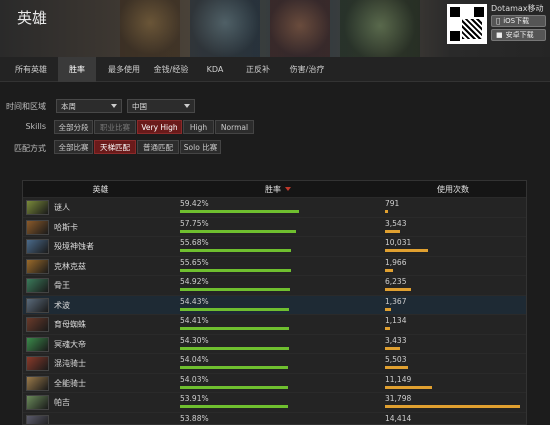  Describe the element at coordinates (274, 401) in the screenshot. I see `table-row: 帕吉 53.91% 31,798` at that location.